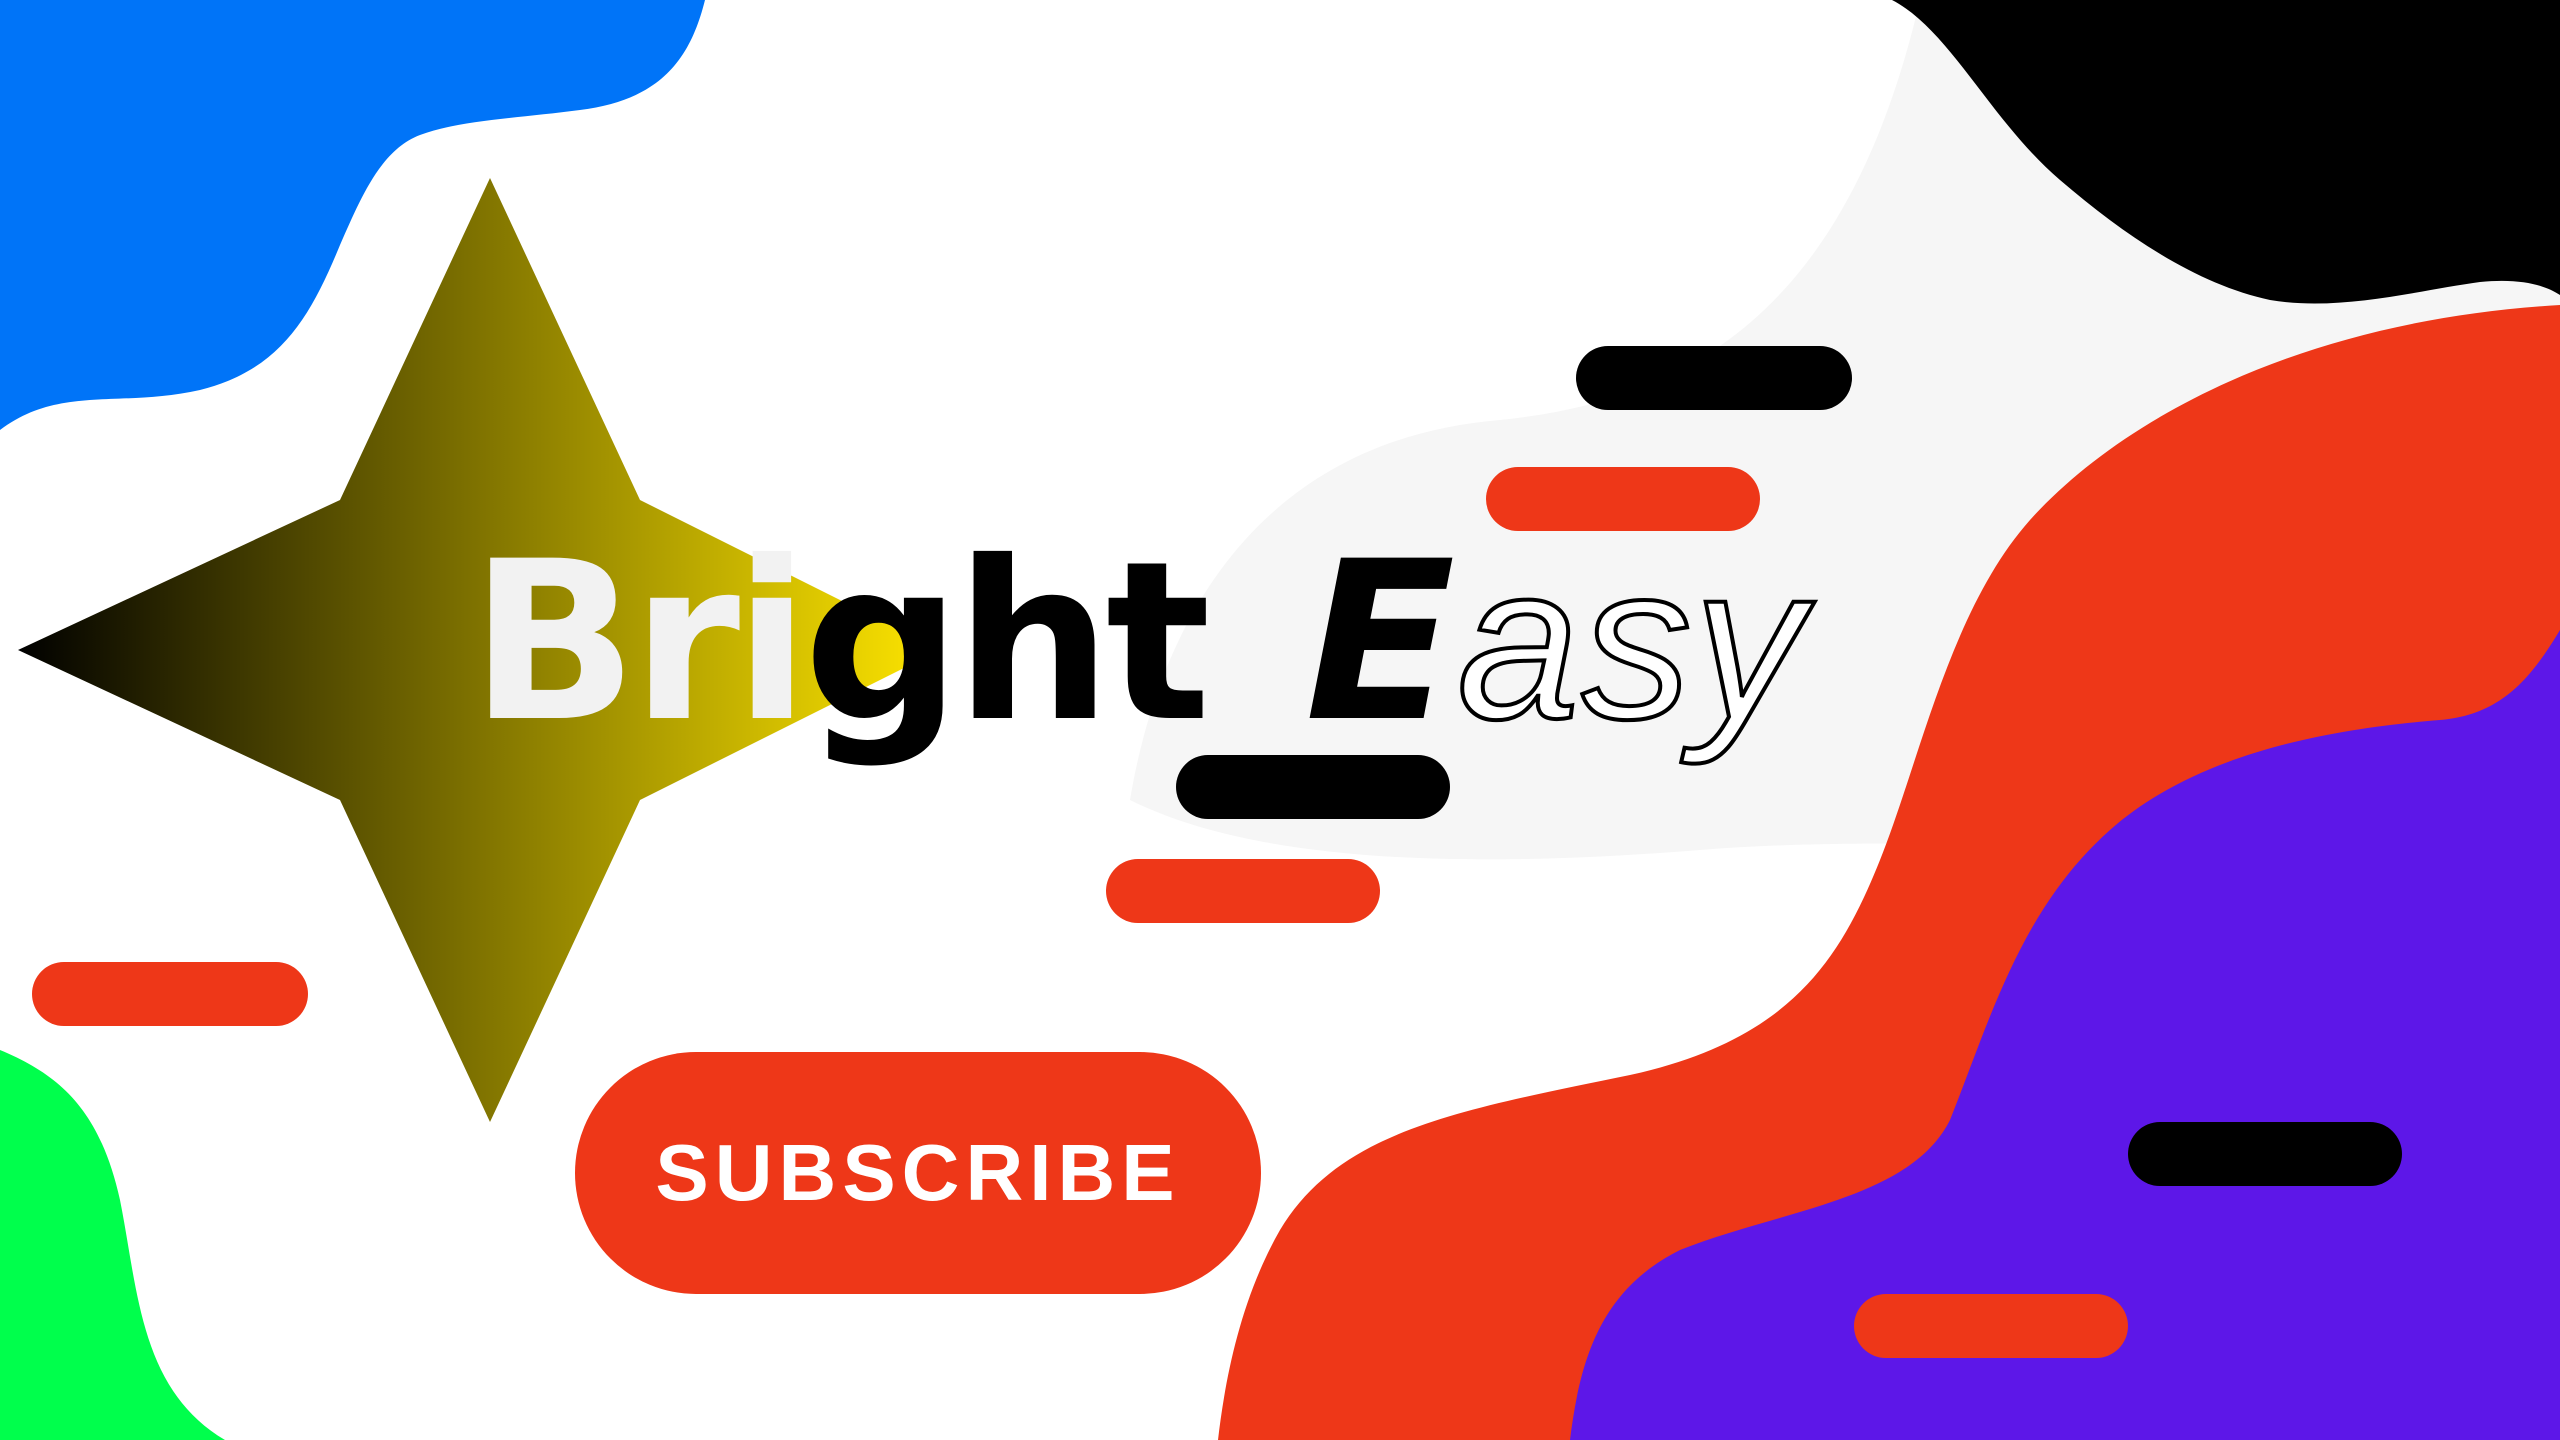 This screenshot has width=2560, height=1440. Describe the element at coordinates (352, 215) in the screenshot. I see `blue-blob` at that location.